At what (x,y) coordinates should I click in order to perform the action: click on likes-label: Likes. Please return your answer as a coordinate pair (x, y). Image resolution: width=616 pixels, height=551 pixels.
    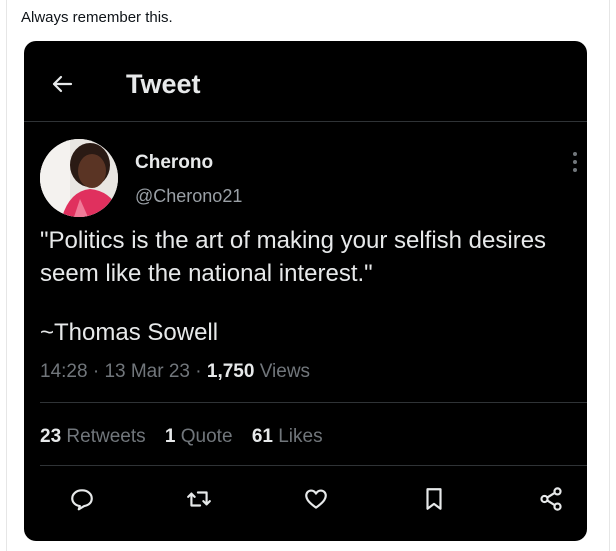
    Looking at the image, I should click on (300, 436).